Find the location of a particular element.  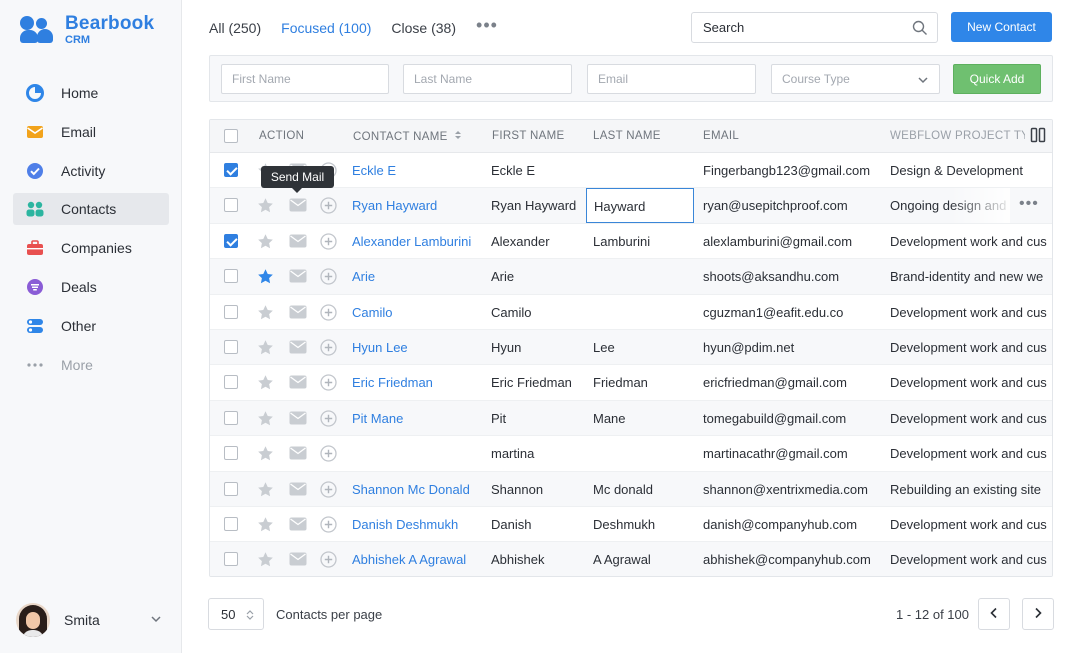

search-icon is located at coordinates (920, 29).